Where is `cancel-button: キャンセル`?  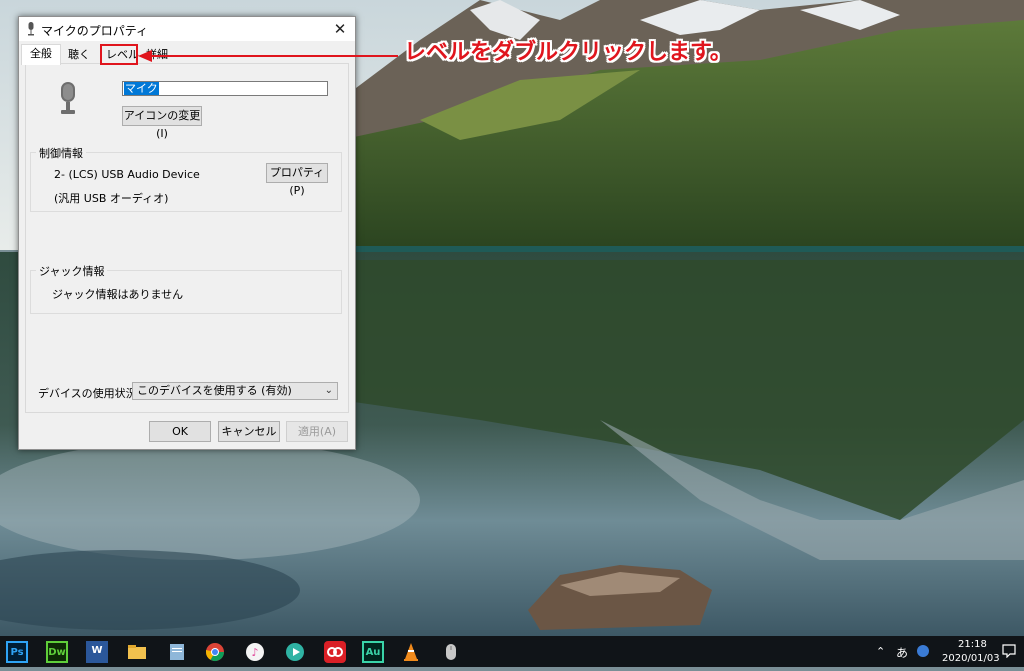 cancel-button: キャンセル is located at coordinates (249, 431).